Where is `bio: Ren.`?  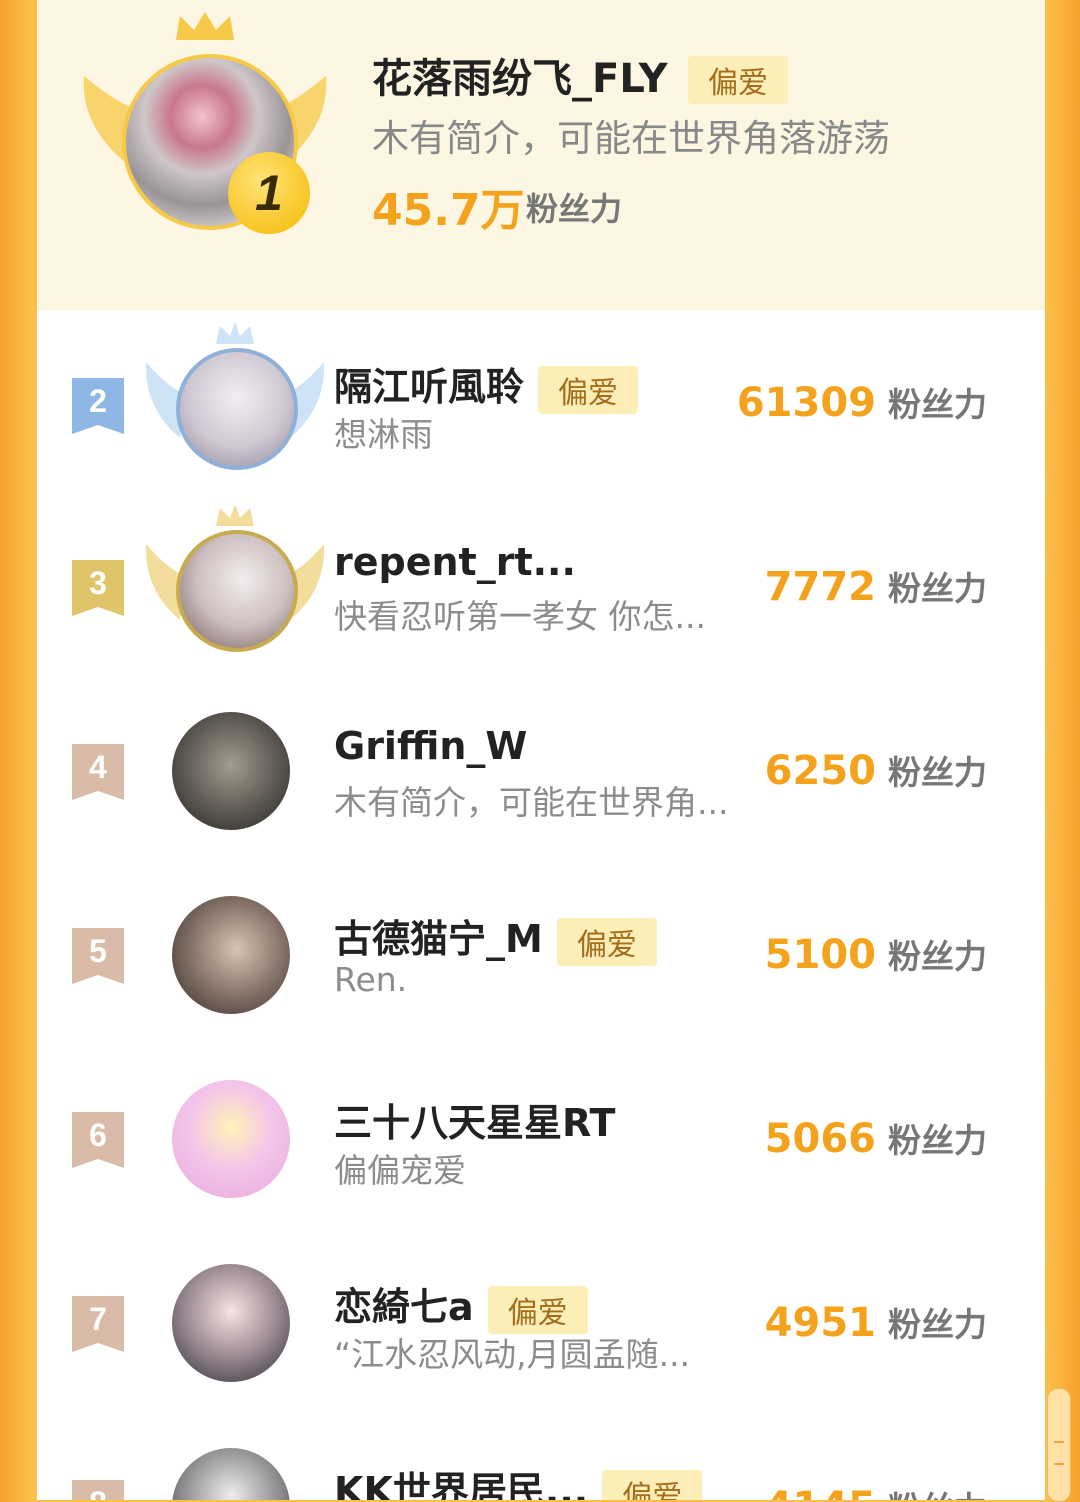 bio: Ren. is located at coordinates (371, 979).